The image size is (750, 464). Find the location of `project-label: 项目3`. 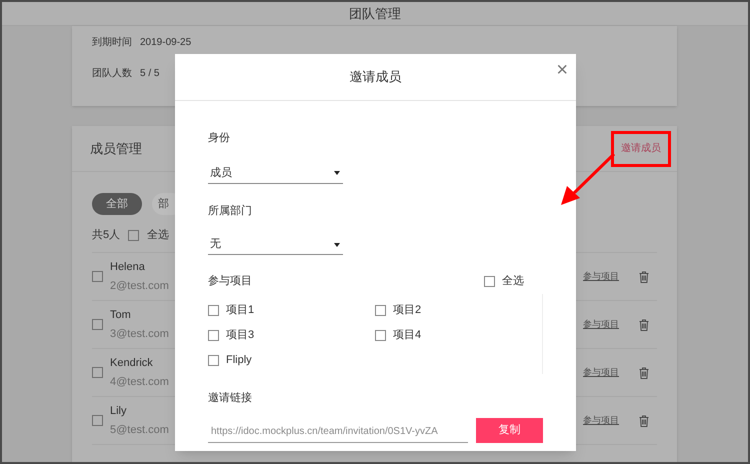

project-label: 项目3 is located at coordinates (240, 336).